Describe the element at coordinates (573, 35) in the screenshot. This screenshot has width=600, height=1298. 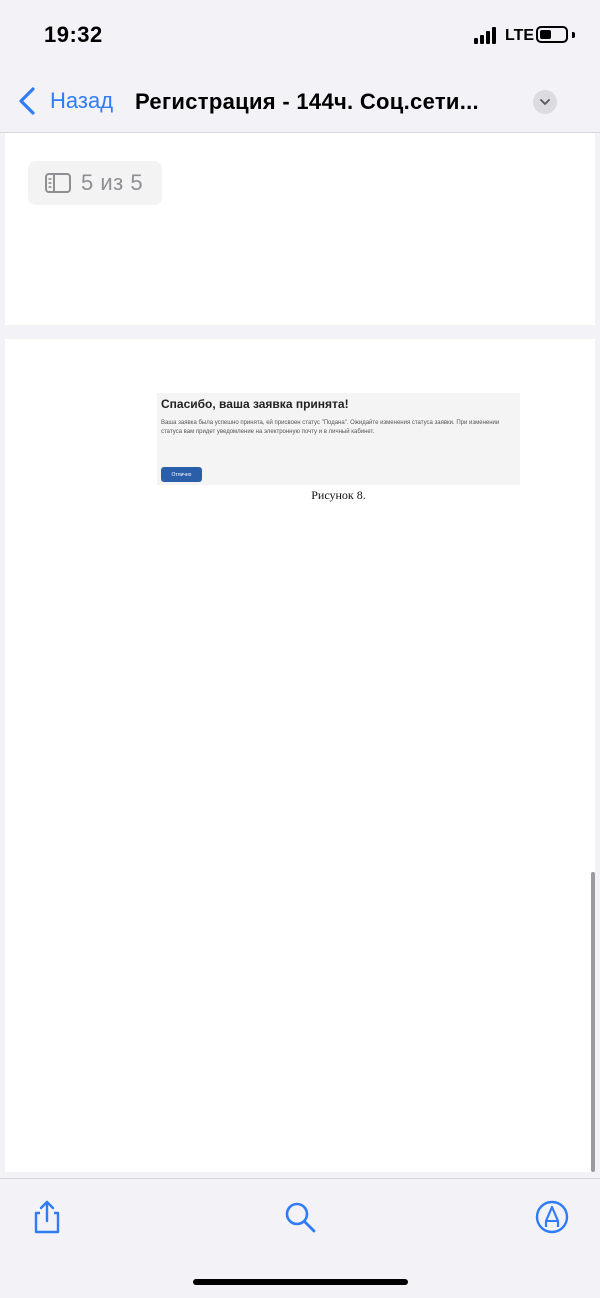
I see `battery-cap` at that location.